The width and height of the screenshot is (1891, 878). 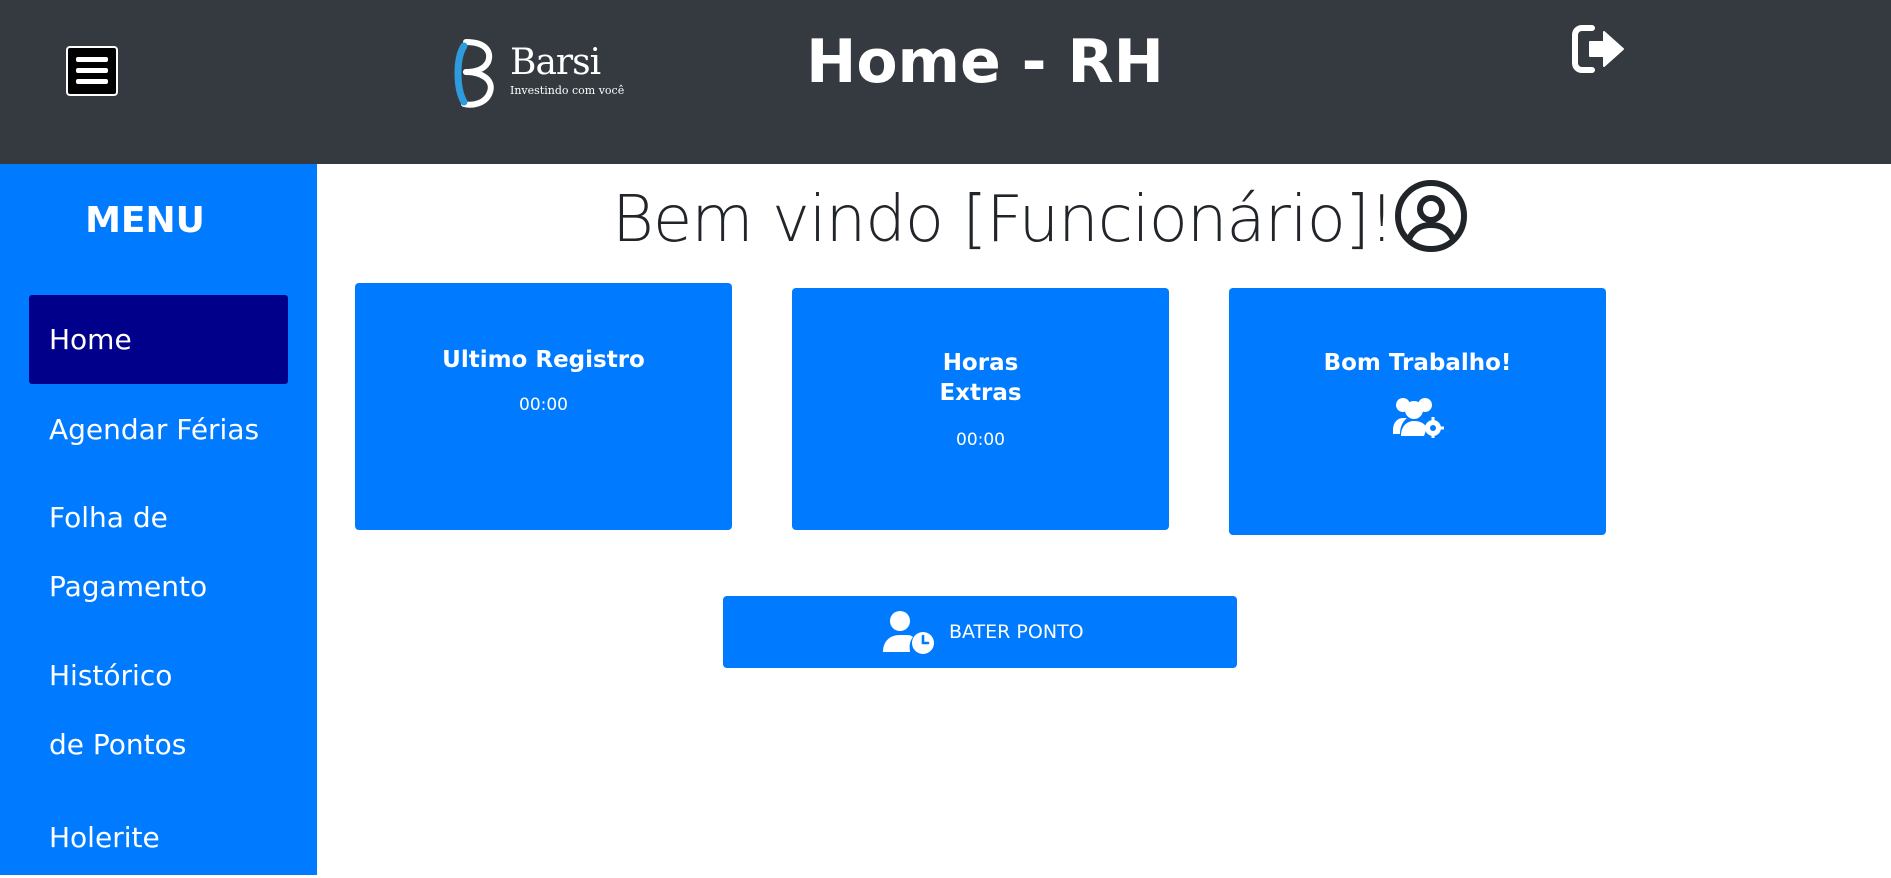 I want to click on logo-tagline: Investindo com você, so click(x=567, y=90).